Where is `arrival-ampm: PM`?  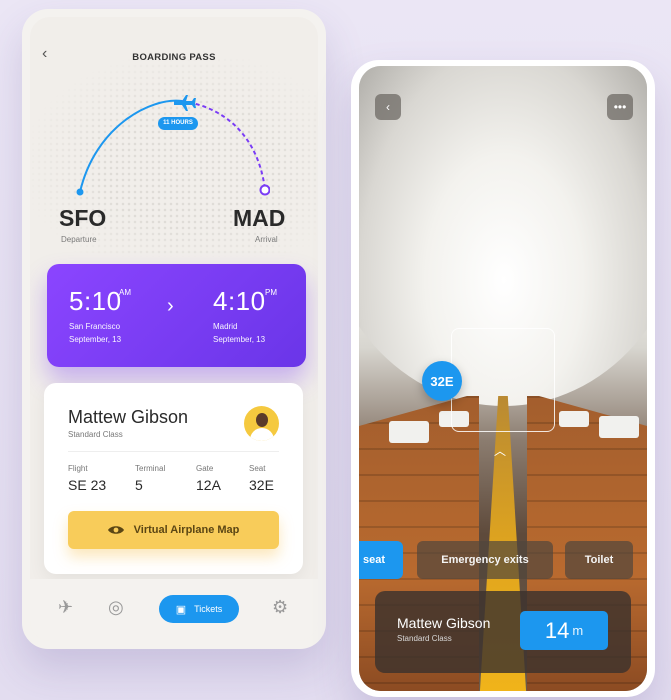 arrival-ampm: PM is located at coordinates (271, 292).